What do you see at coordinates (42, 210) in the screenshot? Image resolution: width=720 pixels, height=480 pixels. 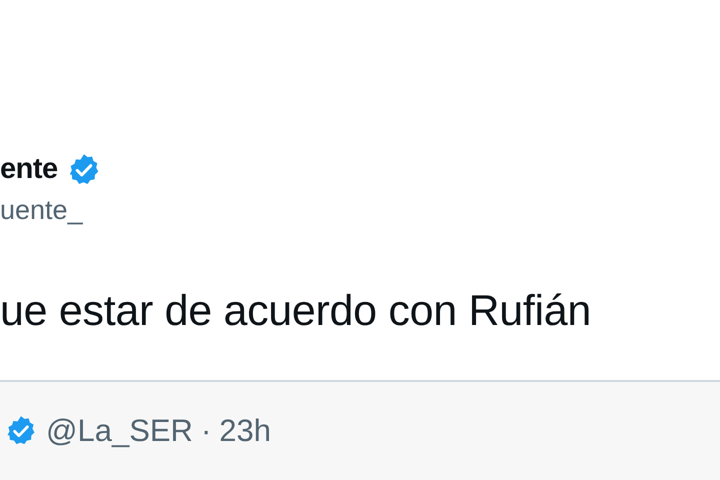 I see `author-handle: uente_` at bounding box center [42, 210].